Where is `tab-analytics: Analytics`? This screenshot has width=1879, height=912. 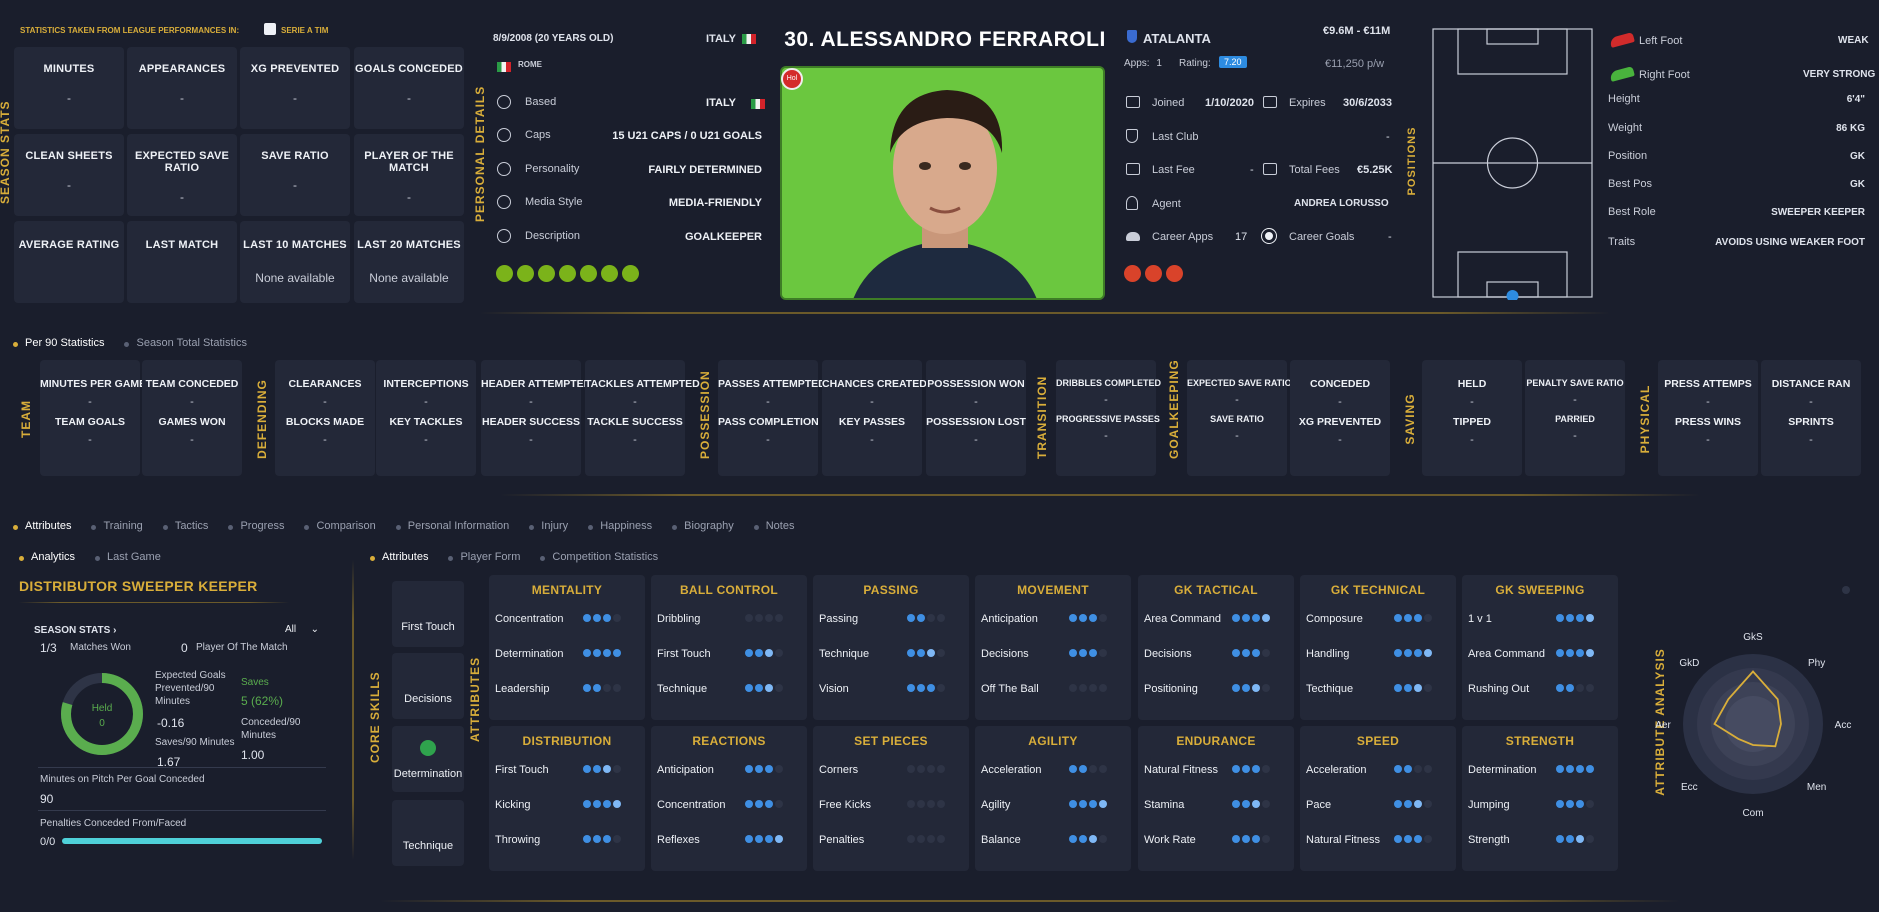 tab-analytics: Analytics is located at coordinates (47, 557).